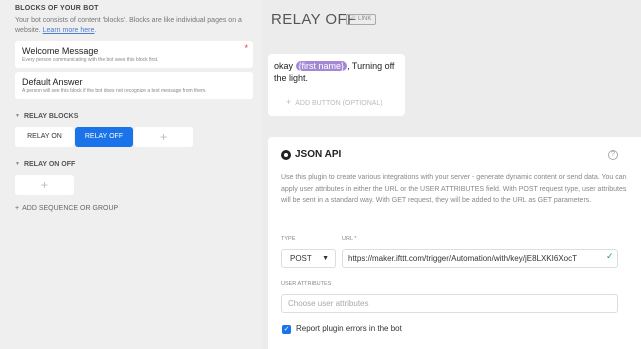  What do you see at coordinates (286, 155) in the screenshot?
I see `json-plugin-icon` at bounding box center [286, 155].